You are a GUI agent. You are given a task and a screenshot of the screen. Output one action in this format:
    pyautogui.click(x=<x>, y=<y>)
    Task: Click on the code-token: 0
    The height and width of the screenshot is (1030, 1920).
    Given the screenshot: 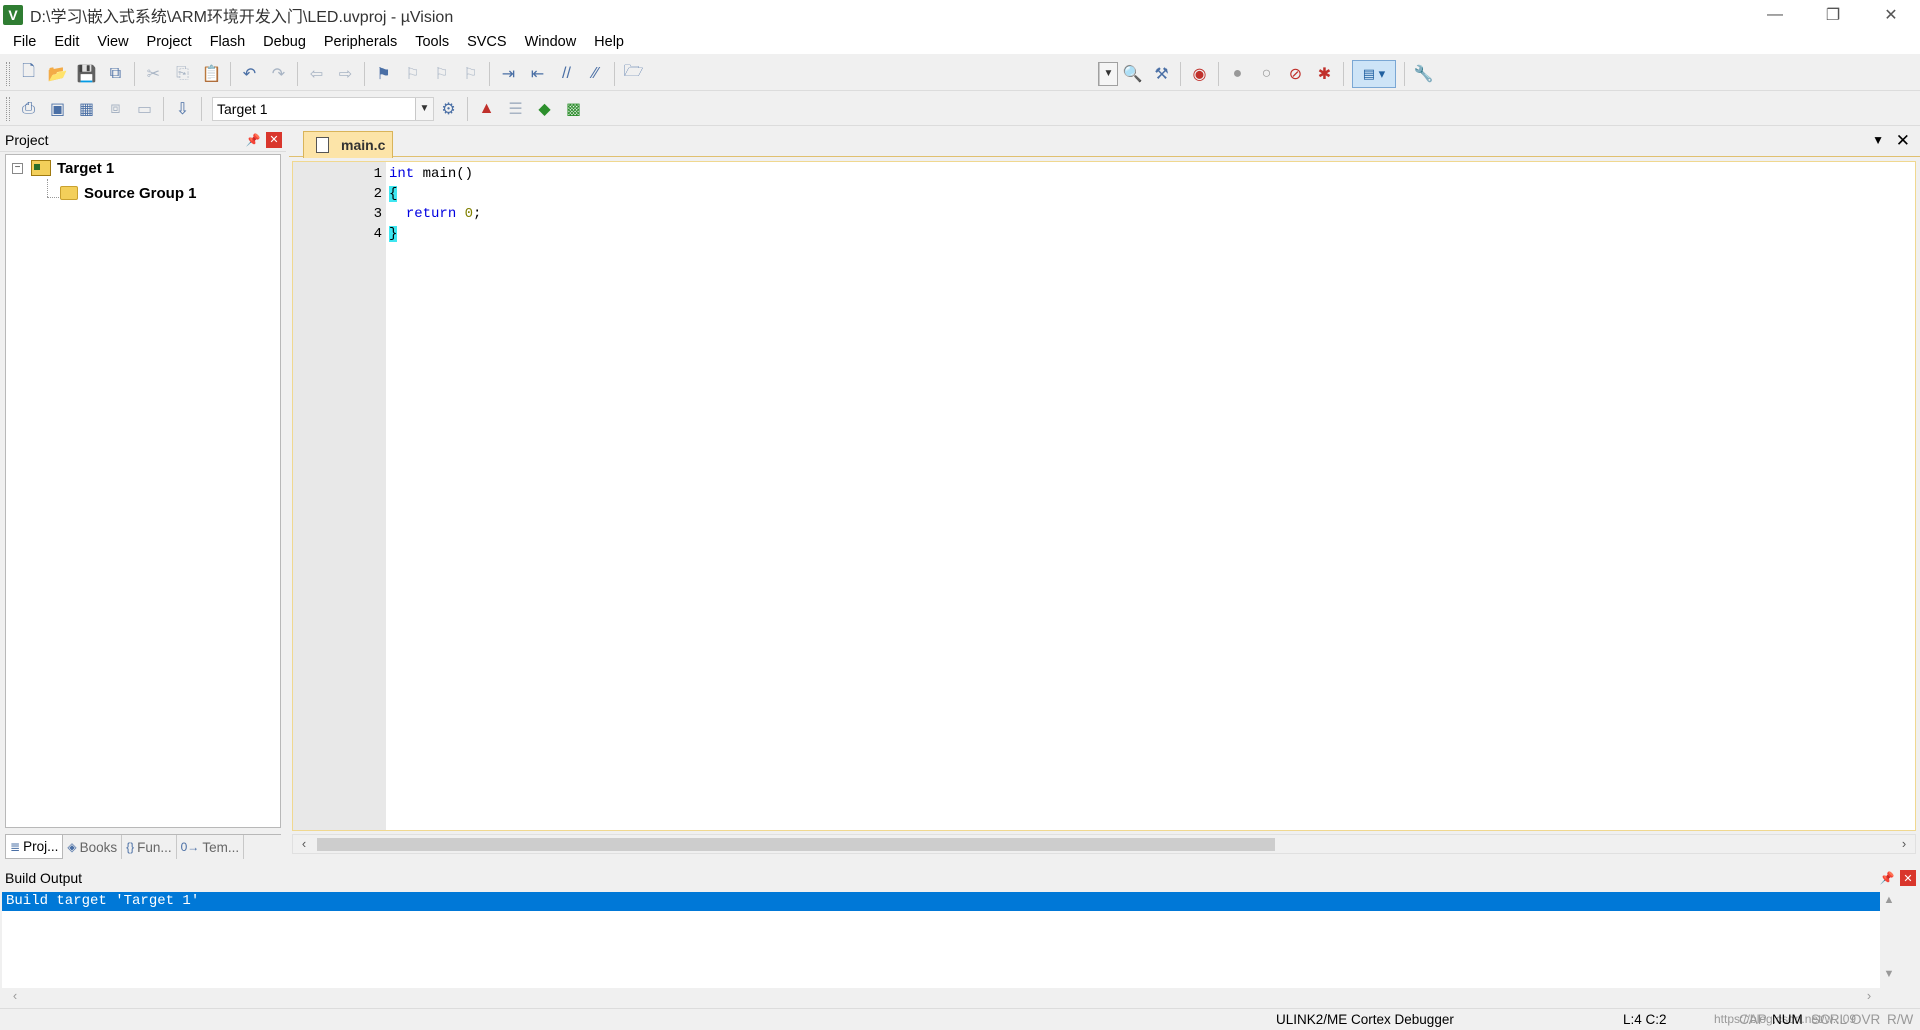 What is the action you would take?
    pyautogui.click(x=469, y=214)
    